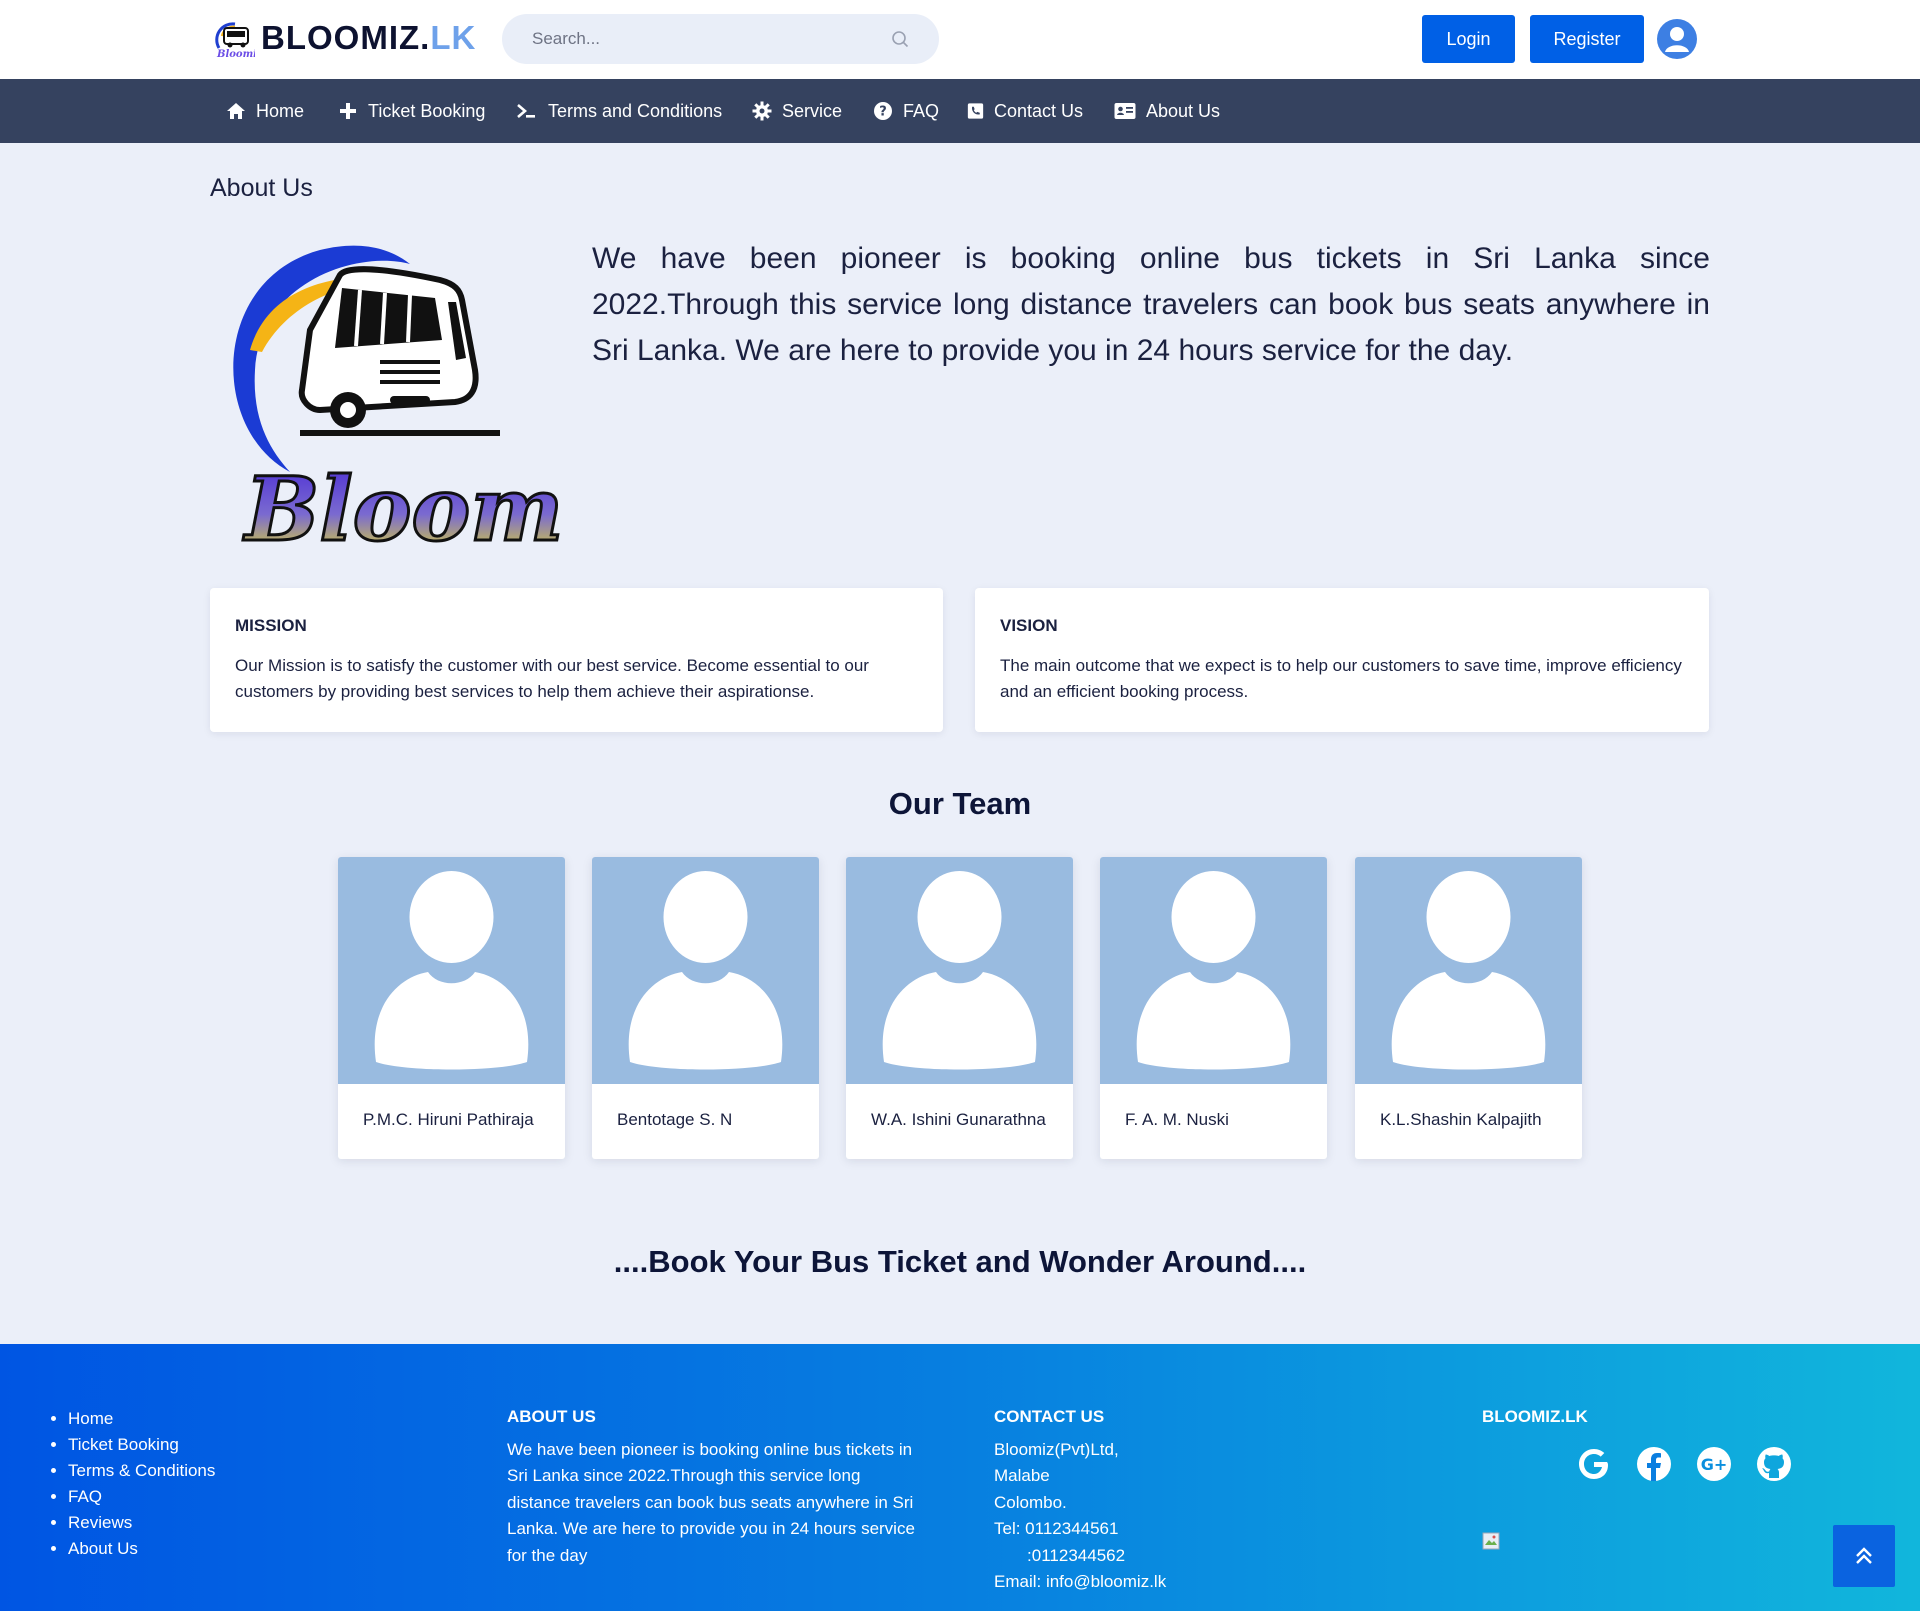  I want to click on contact-line: Bloomiz(Pvt)Ltd,, so click(1056, 1449).